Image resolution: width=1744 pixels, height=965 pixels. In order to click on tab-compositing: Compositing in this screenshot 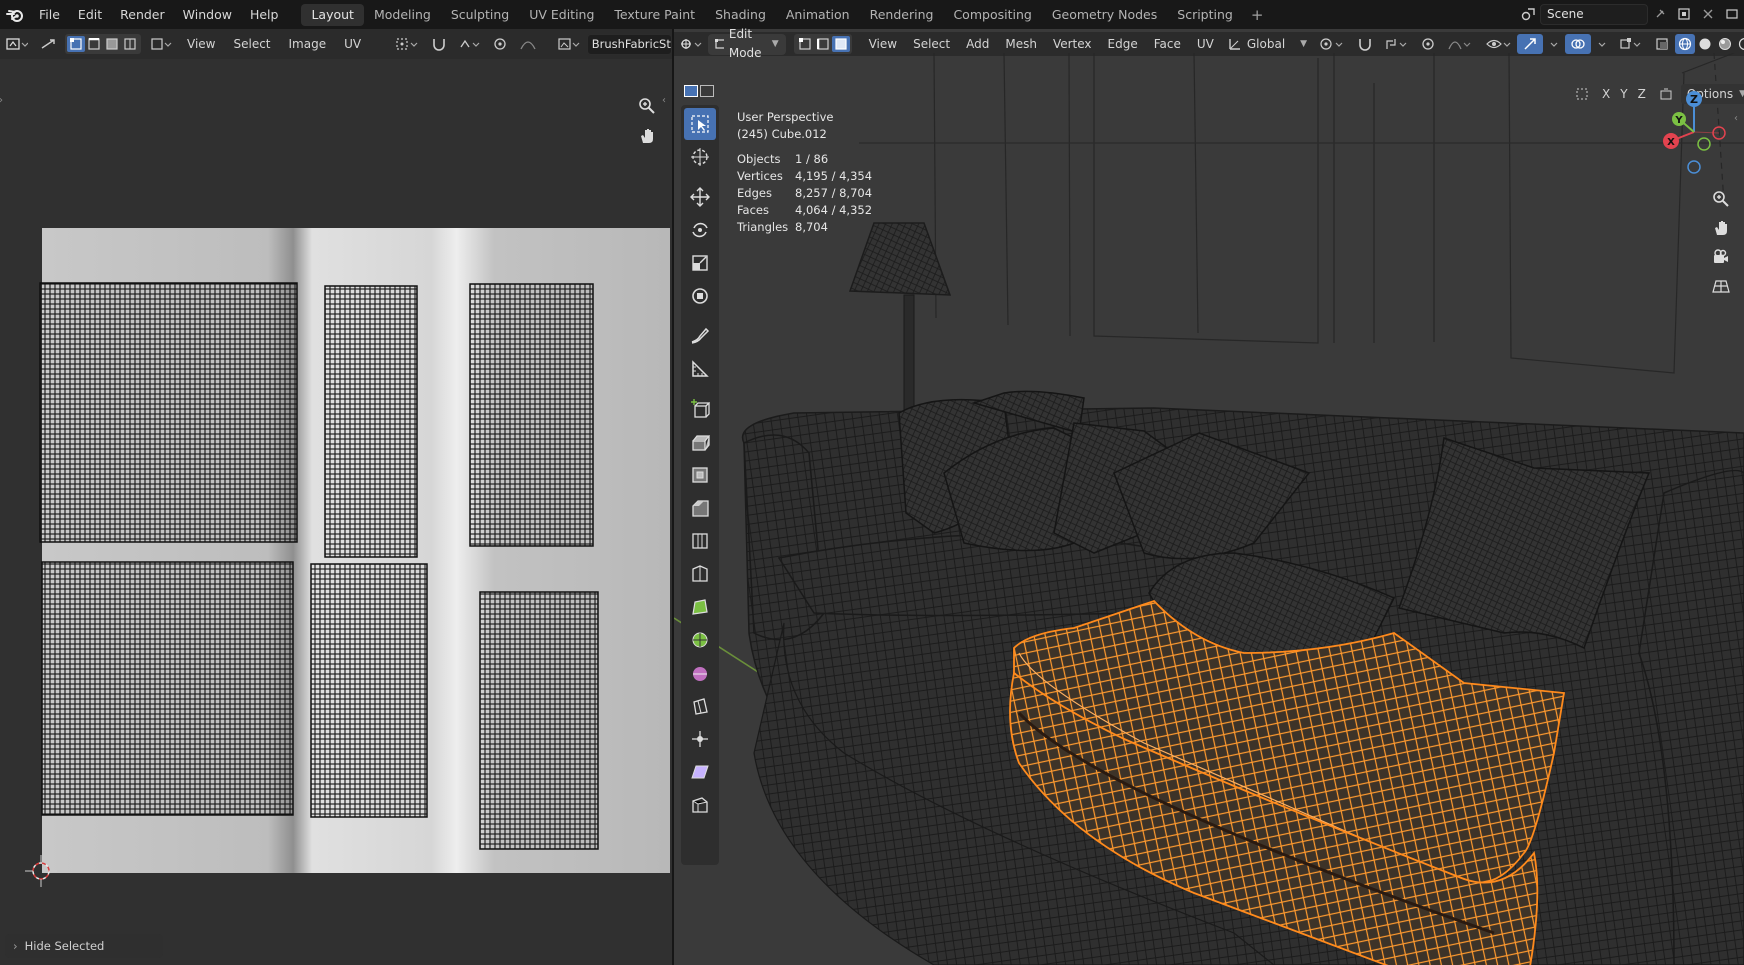, I will do `click(992, 15)`.